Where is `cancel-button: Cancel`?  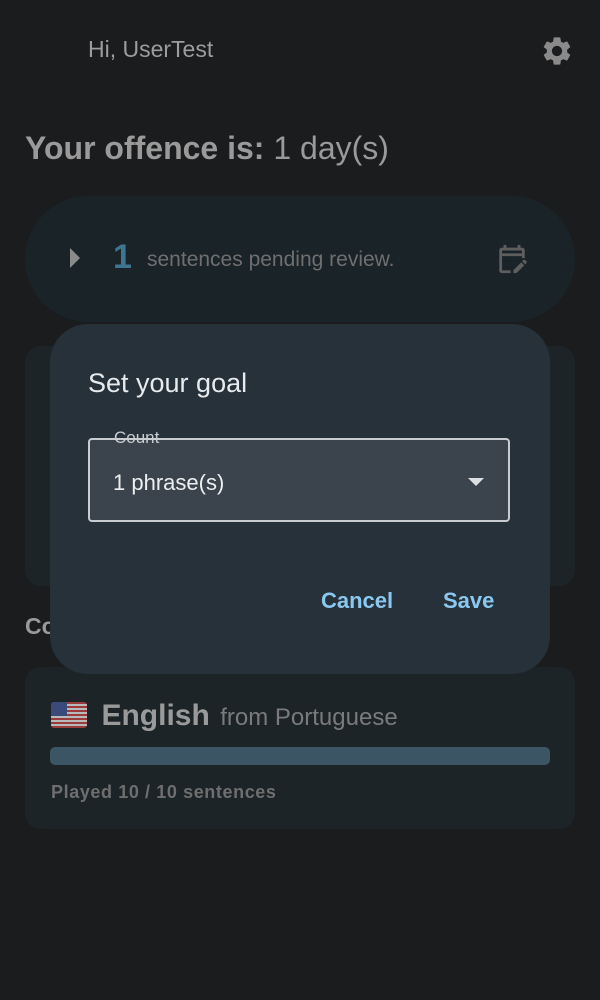 cancel-button: Cancel is located at coordinates (357, 601).